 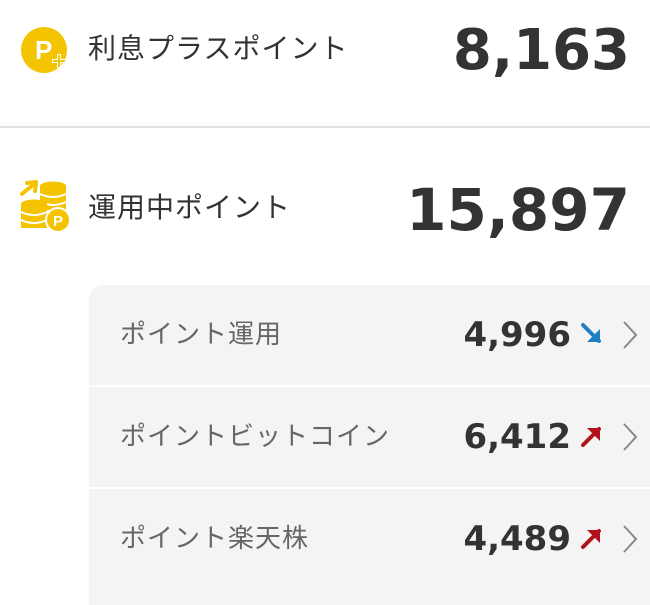 What do you see at coordinates (541, 50) in the screenshot?
I see `interest-plus-points-value: 8,163` at bounding box center [541, 50].